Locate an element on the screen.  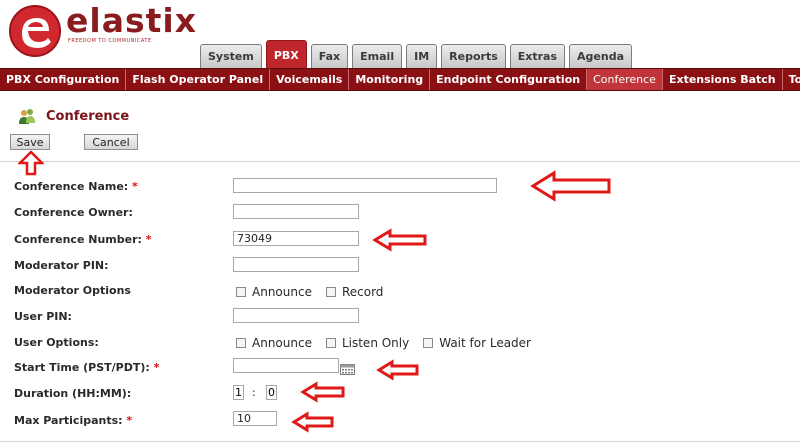
brand-name: elastix is located at coordinates (131, 20).